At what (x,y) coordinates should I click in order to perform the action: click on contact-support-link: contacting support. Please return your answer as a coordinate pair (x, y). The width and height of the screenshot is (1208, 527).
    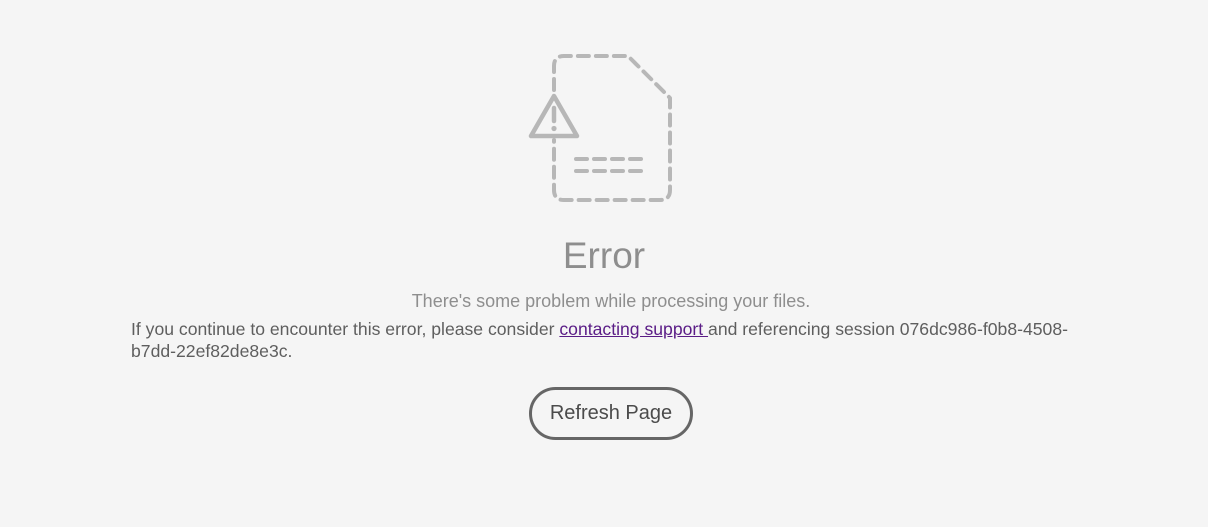
    Looking at the image, I should click on (633, 329).